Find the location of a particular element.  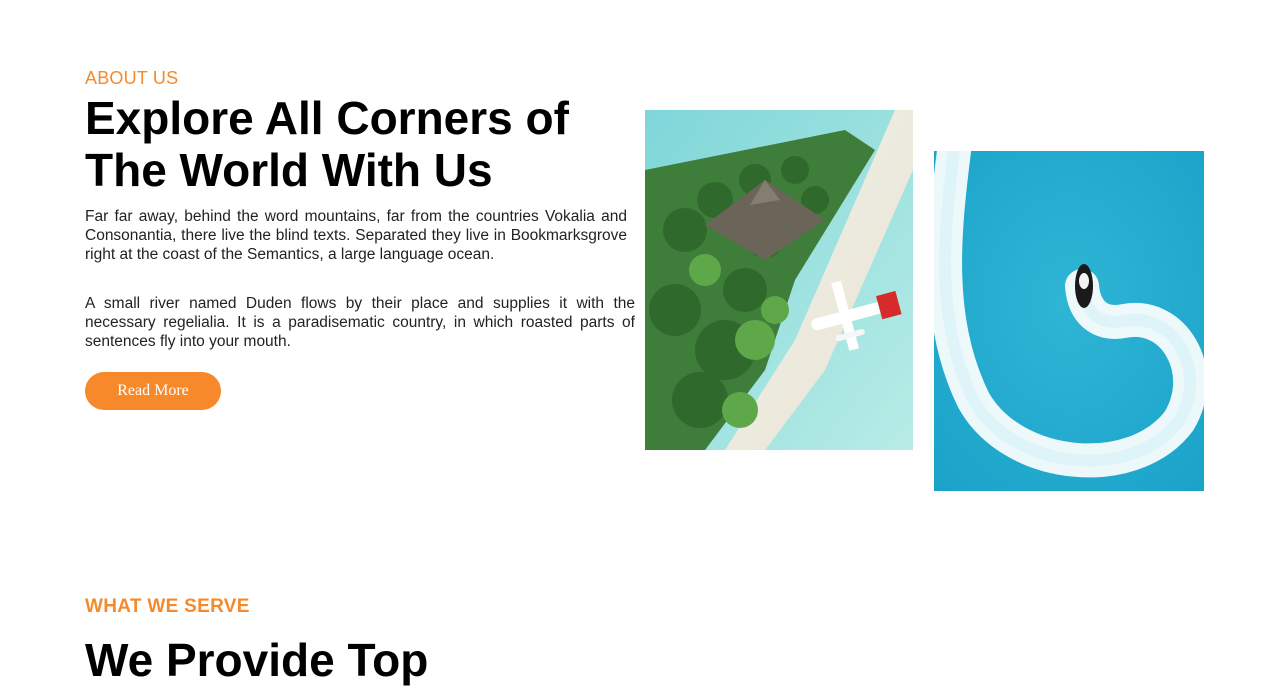

read-more-button: Read More is located at coordinates (153, 391).